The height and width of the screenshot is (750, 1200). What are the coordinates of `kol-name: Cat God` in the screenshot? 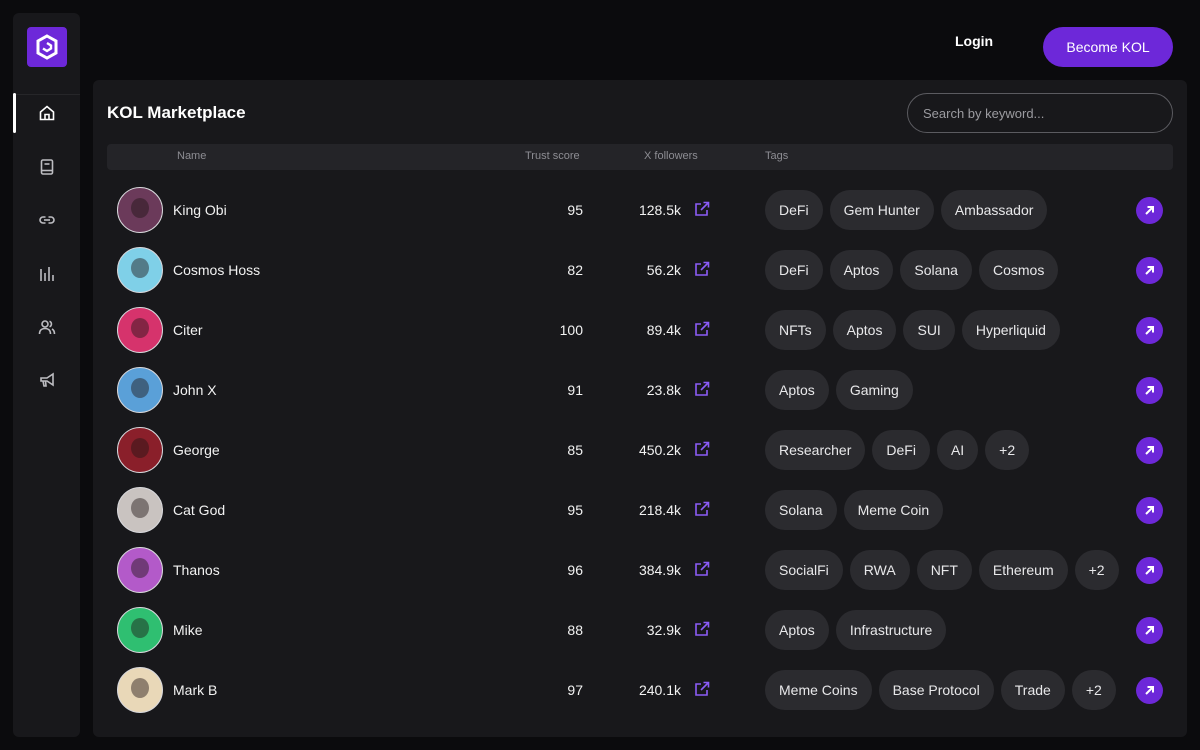 It's located at (199, 510).